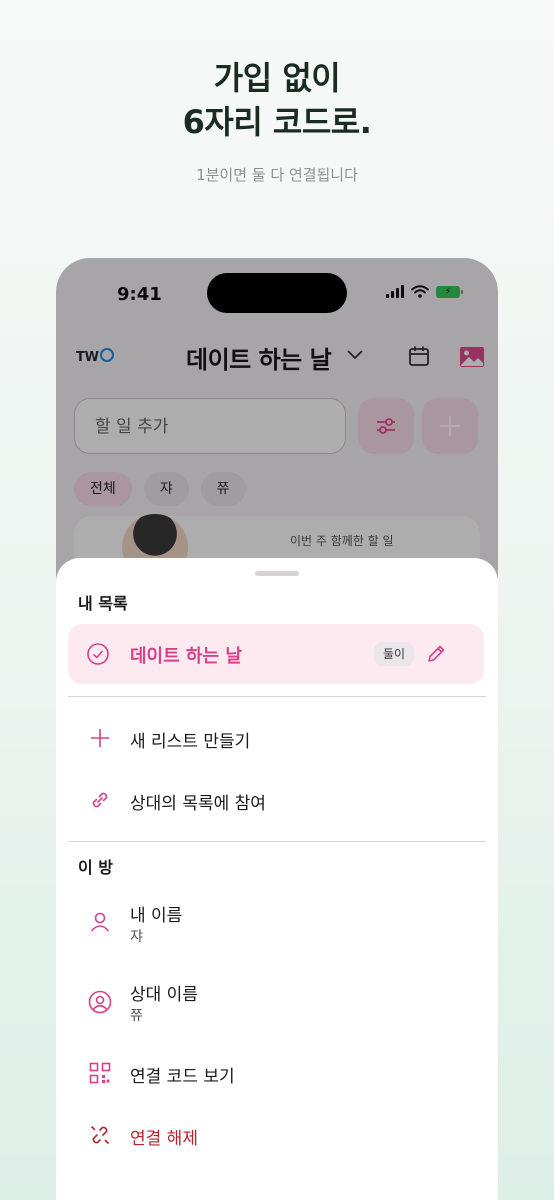  I want to click on link-icon, so click(100, 800).